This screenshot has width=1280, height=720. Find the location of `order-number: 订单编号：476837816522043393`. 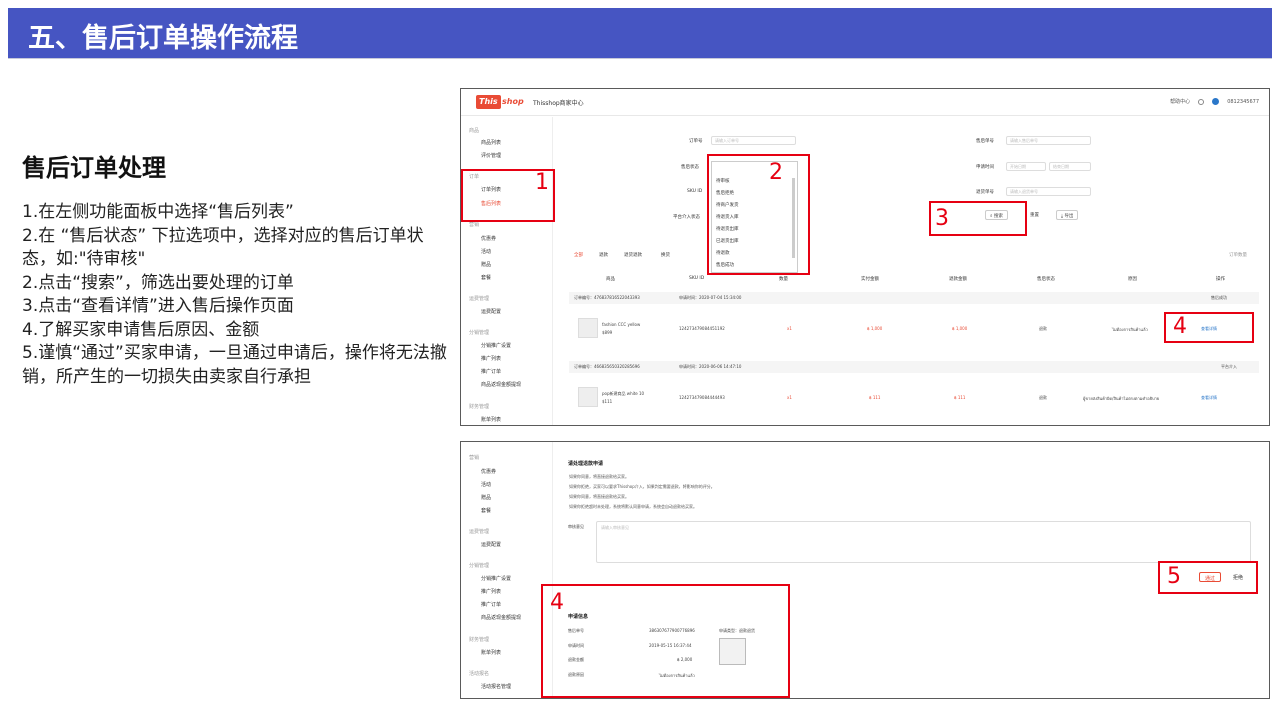

order-number: 订单编号：476837816522043393 is located at coordinates (607, 297).